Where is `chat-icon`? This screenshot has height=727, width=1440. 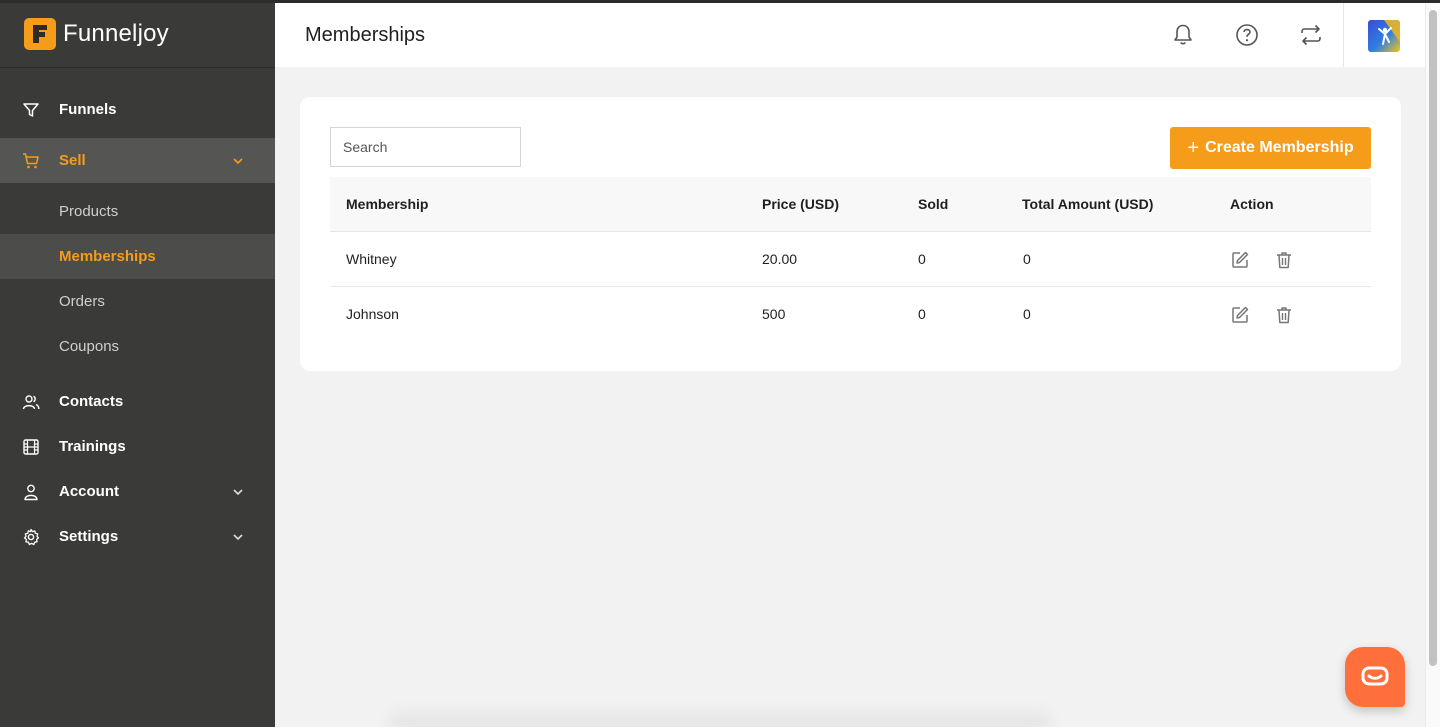 chat-icon is located at coordinates (1375, 676).